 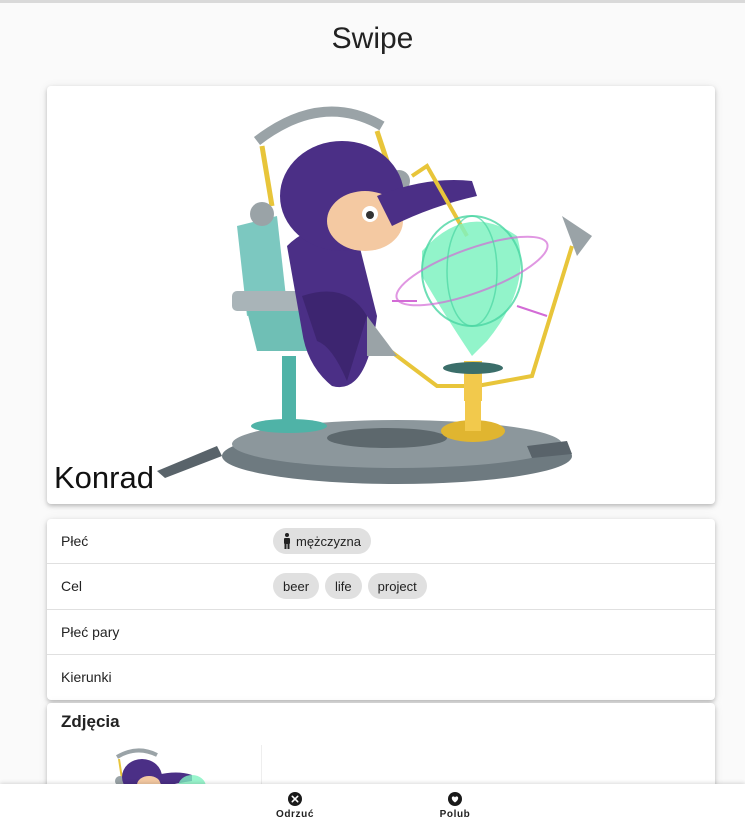 I want to click on chip-goal: project, so click(x=397, y=586).